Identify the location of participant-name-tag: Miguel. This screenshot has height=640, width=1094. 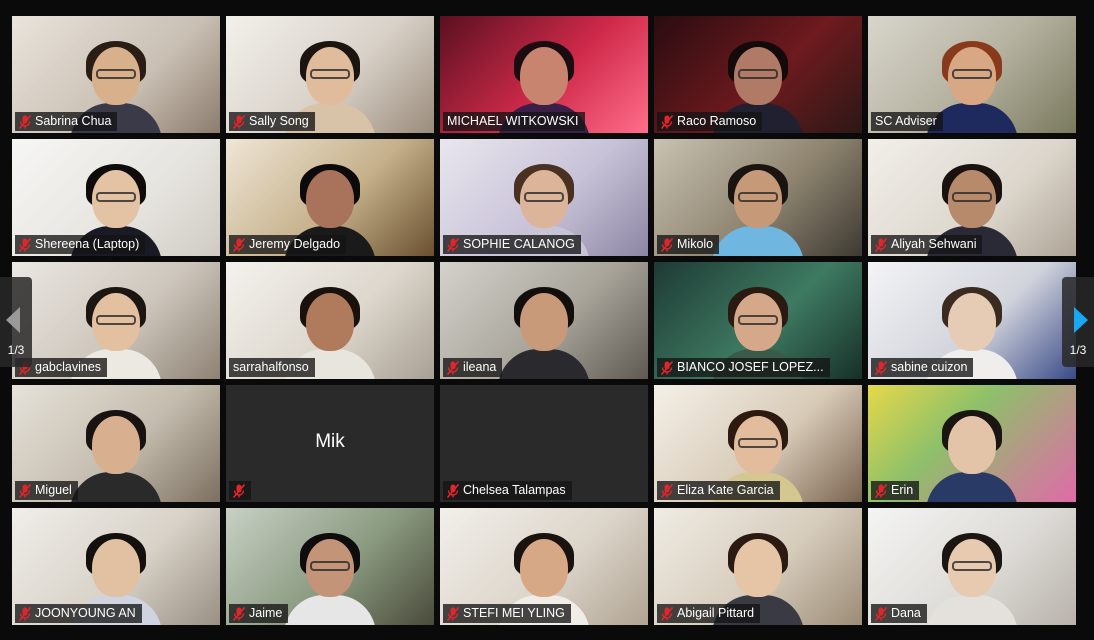
(46, 490).